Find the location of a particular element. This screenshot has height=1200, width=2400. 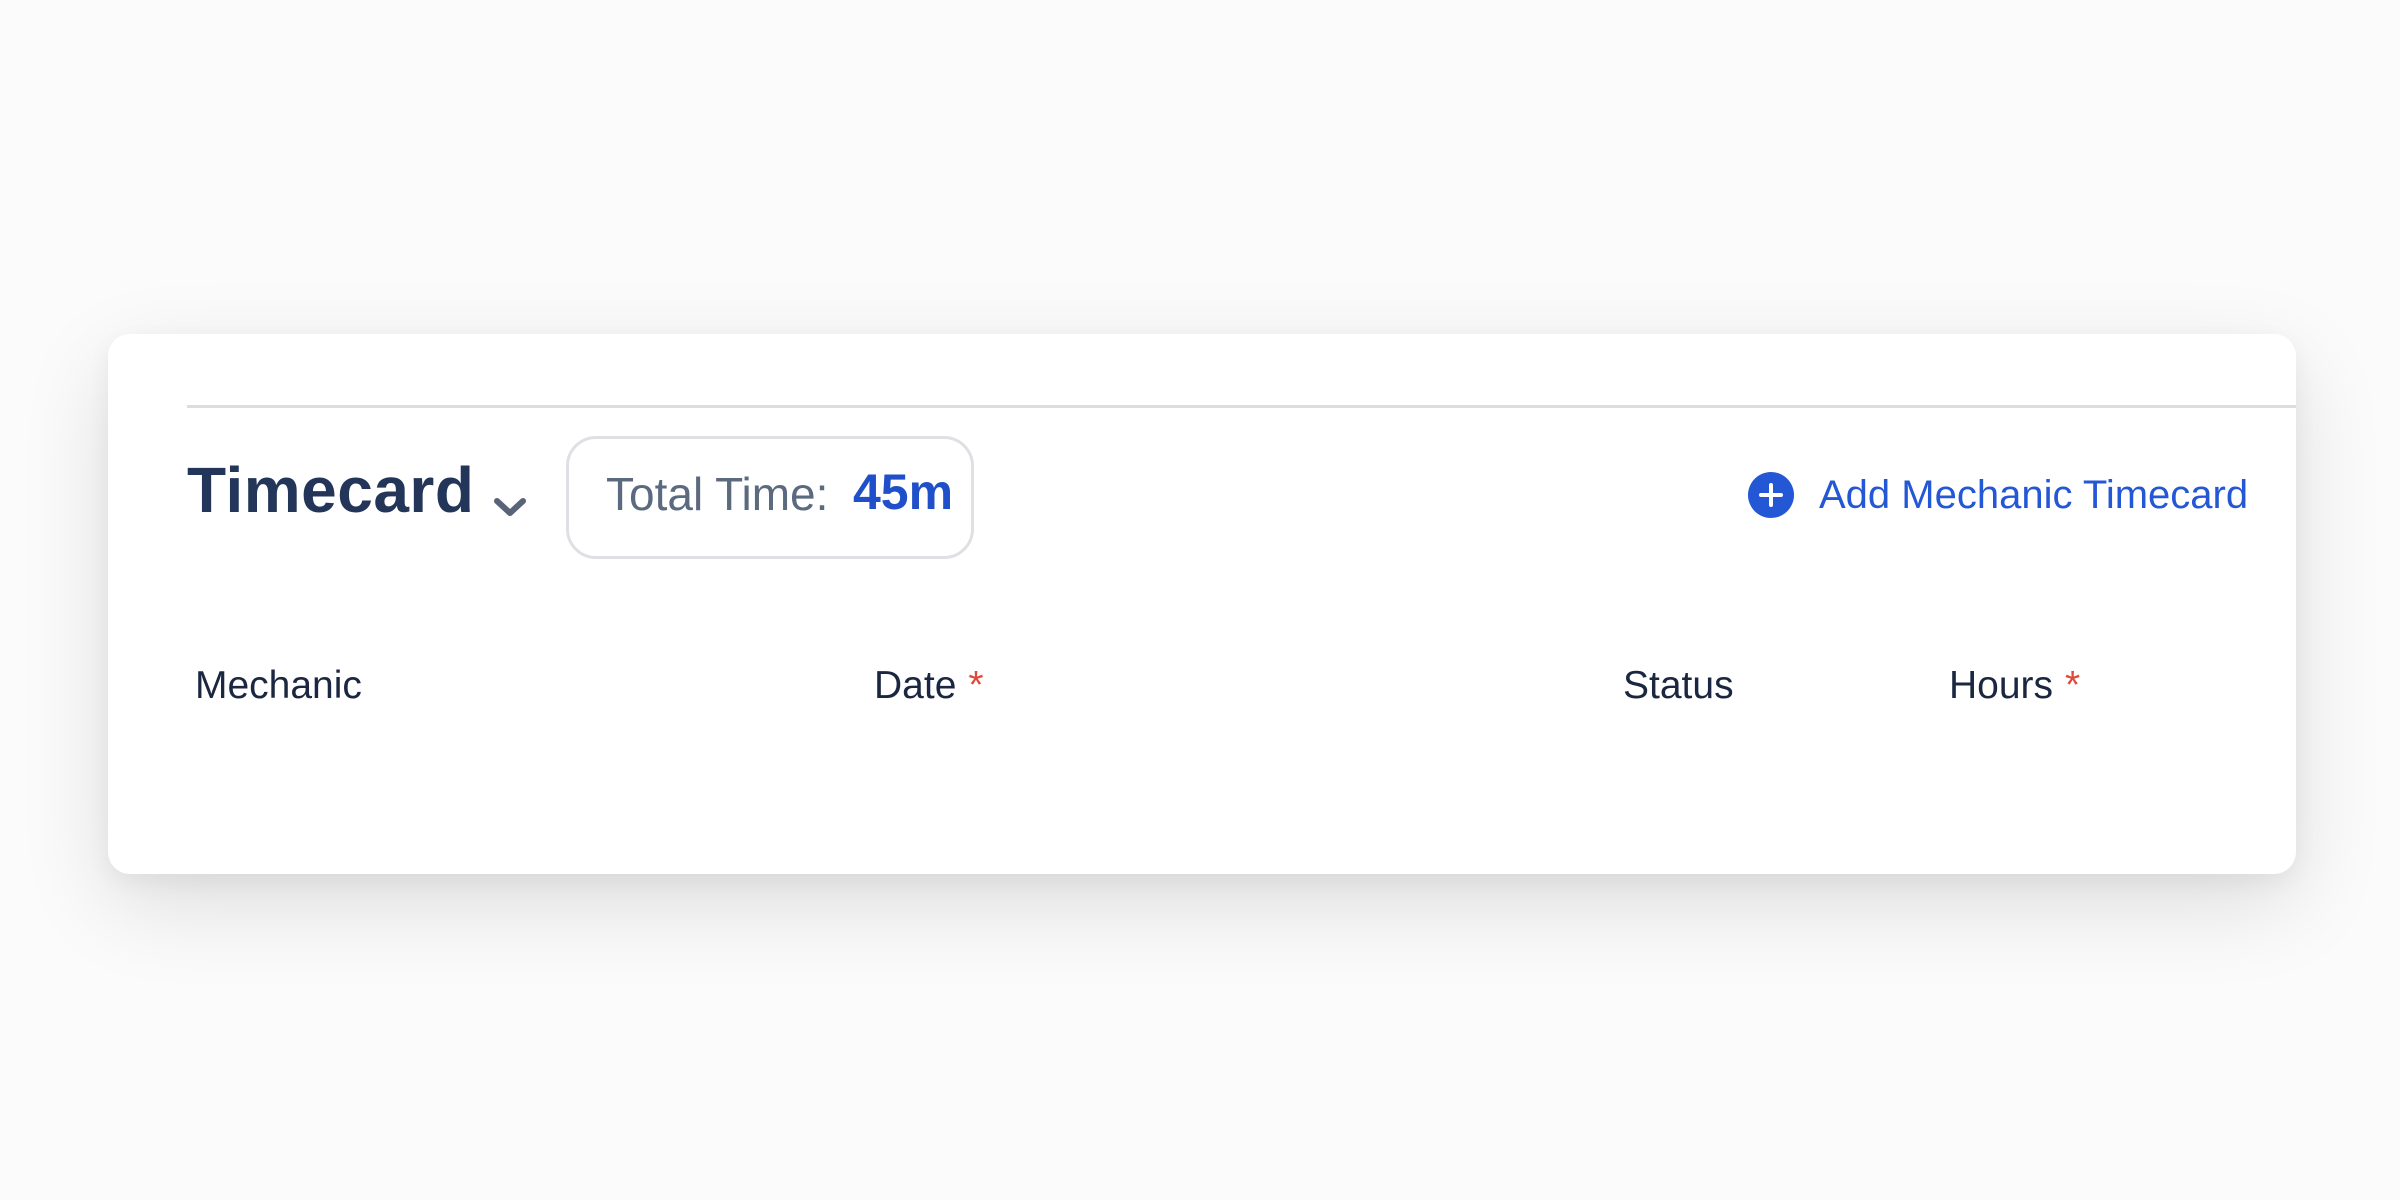

timecard-title: Timecard is located at coordinates (330, 490).